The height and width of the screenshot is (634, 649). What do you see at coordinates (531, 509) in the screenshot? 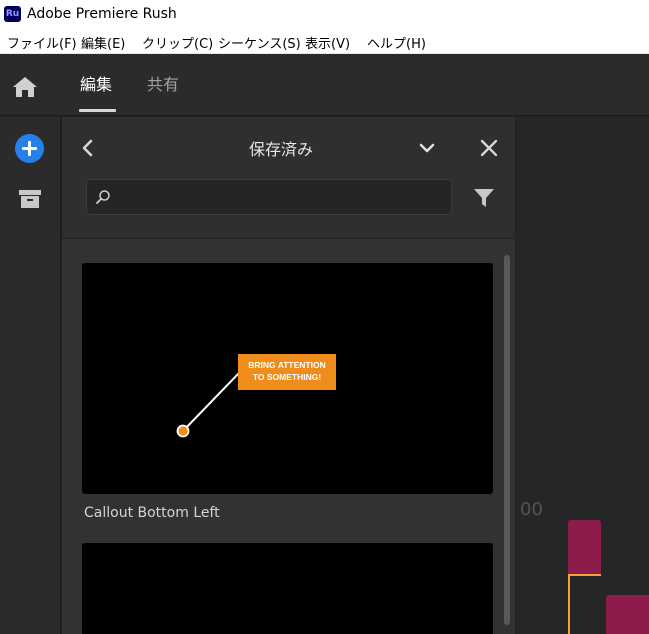
I see `timecode-label: 00` at bounding box center [531, 509].